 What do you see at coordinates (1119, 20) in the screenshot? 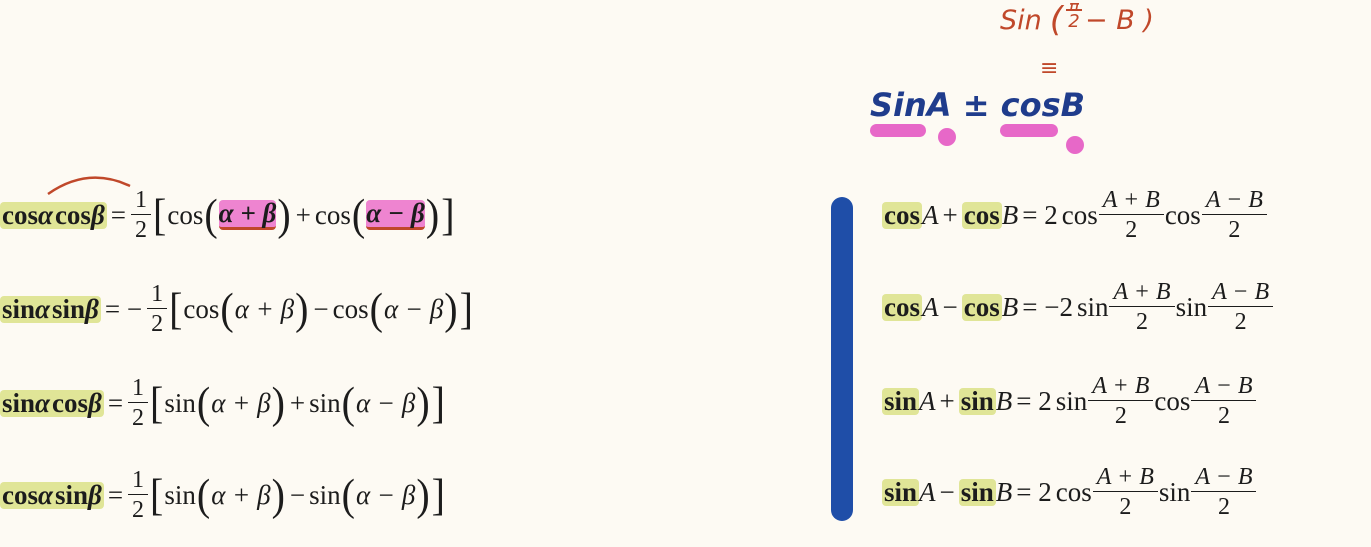
I see `red-note-rest: − B )` at bounding box center [1119, 20].